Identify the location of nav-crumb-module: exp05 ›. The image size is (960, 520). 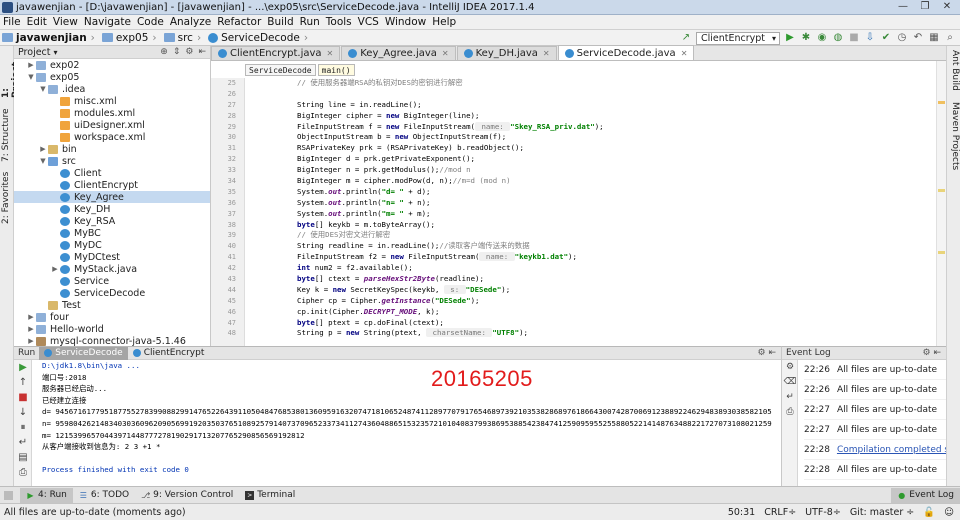
(131, 38).